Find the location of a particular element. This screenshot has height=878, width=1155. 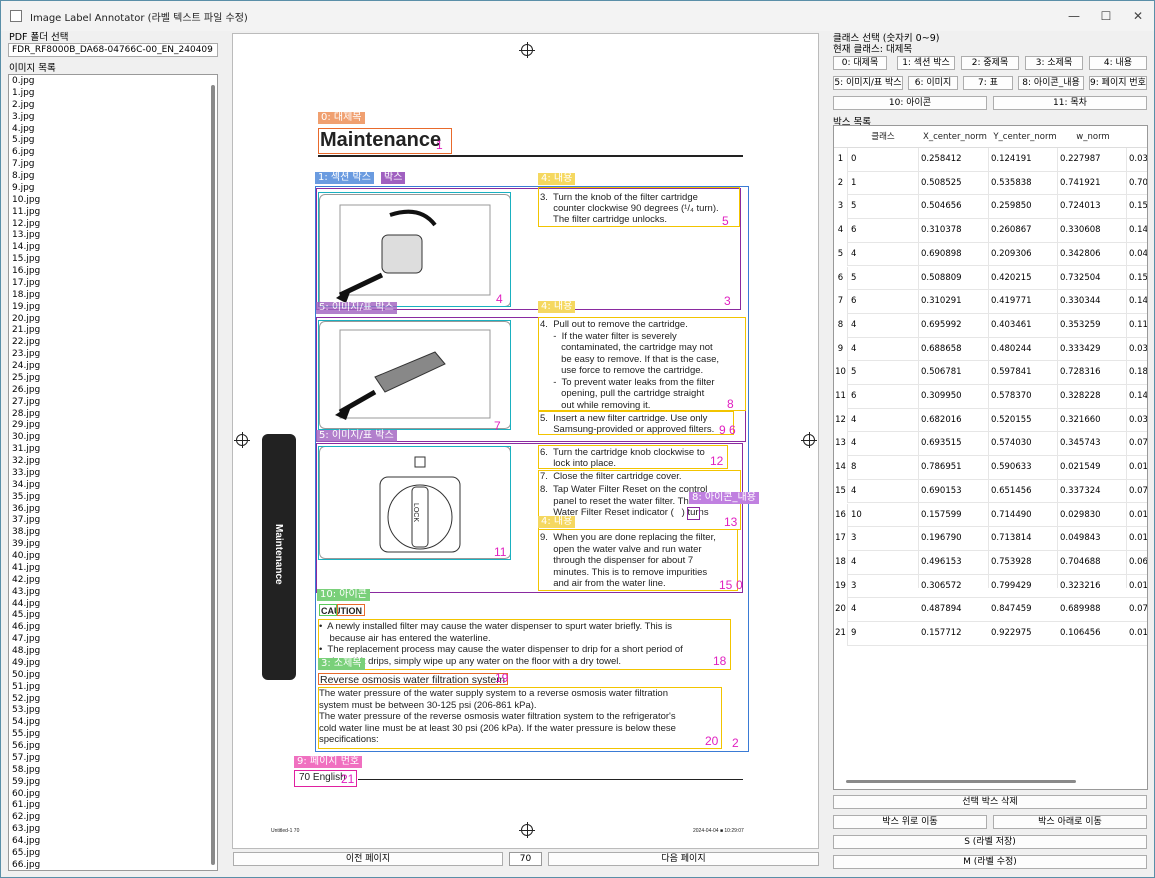

table-row: 16 10 0.157599 0.714490 0.029830 0.01 is located at coordinates (990, 515).